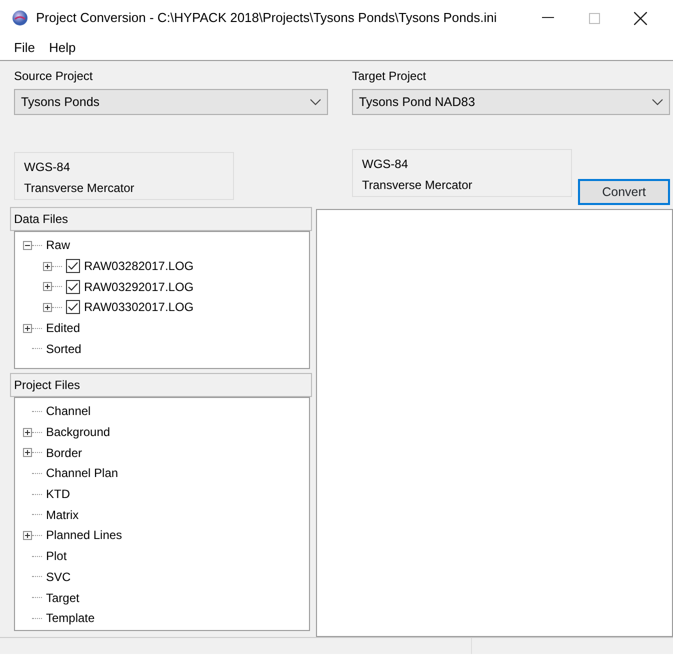  Describe the element at coordinates (27, 245) in the screenshot. I see `collapse-icon` at that location.